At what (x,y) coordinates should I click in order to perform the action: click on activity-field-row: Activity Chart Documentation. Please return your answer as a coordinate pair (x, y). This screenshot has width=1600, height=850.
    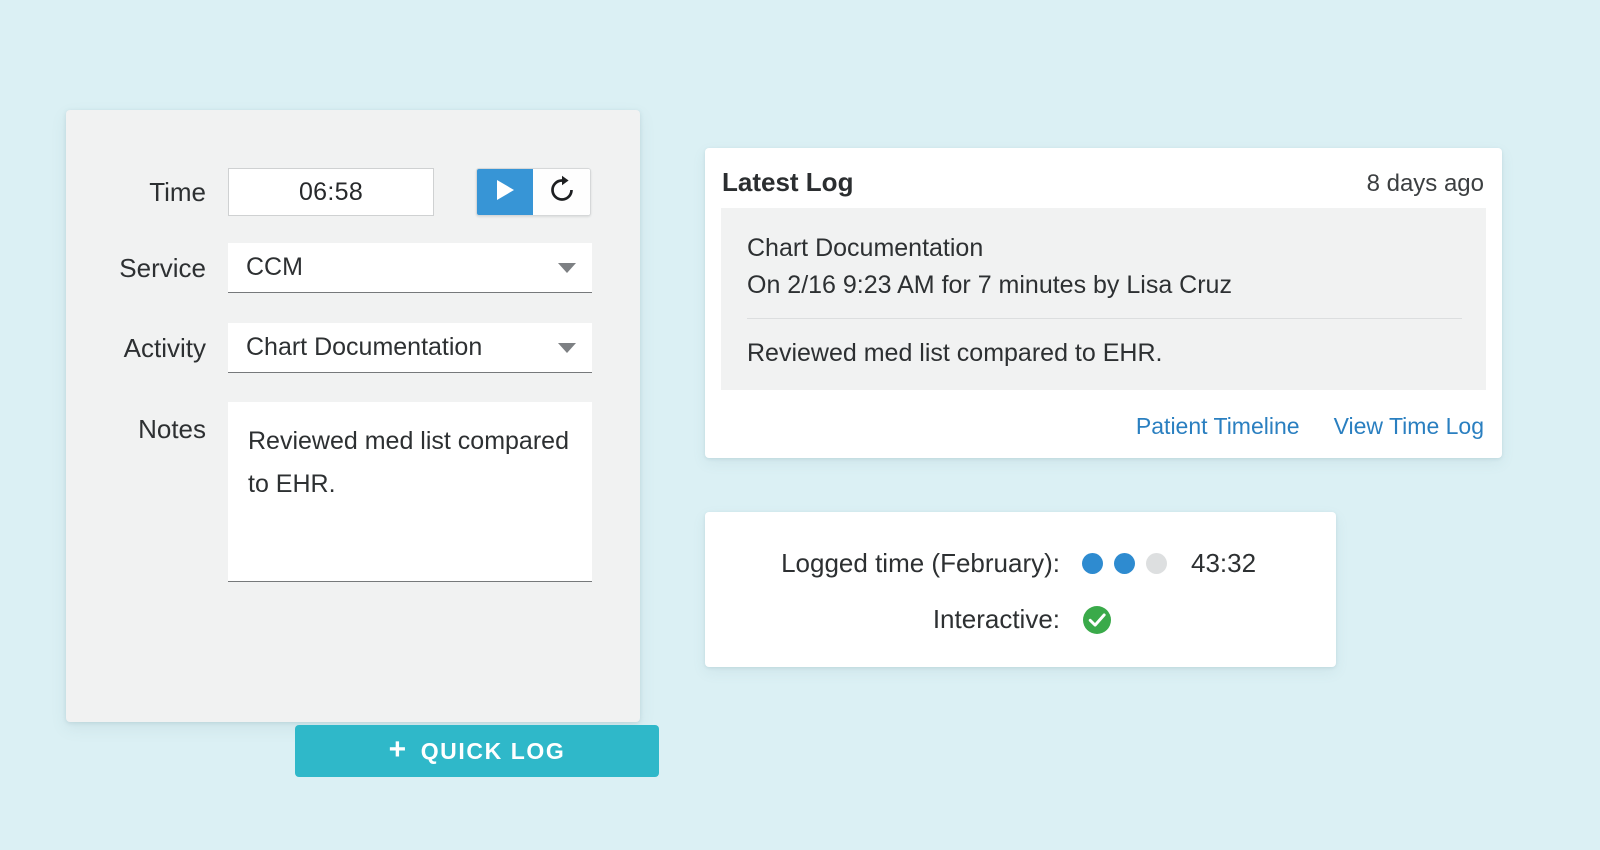
    Looking at the image, I should click on (339, 348).